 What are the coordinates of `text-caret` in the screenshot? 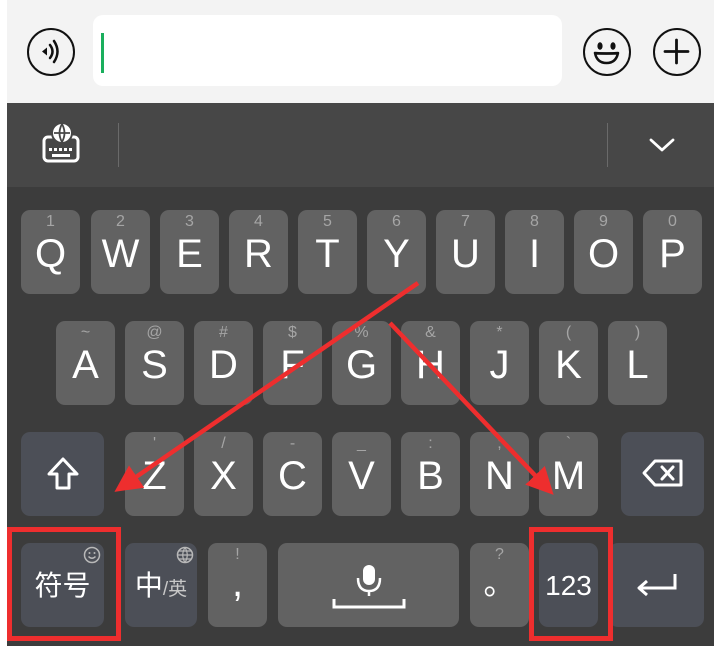 It's located at (102, 53).